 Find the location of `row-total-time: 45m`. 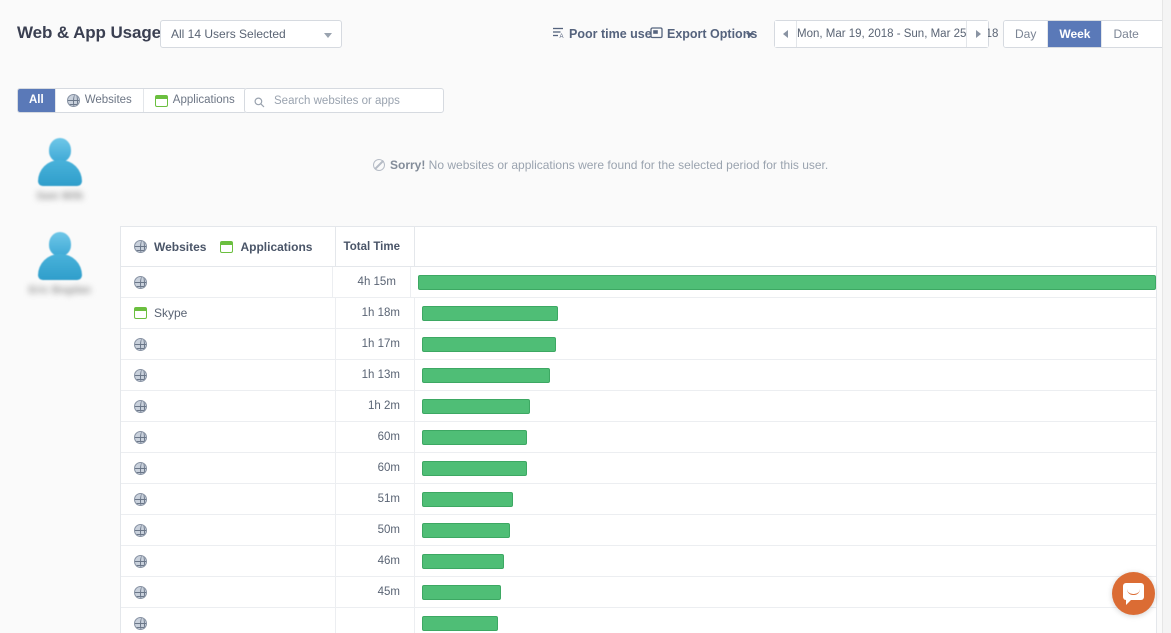

row-total-time: 45m is located at coordinates (375, 592).